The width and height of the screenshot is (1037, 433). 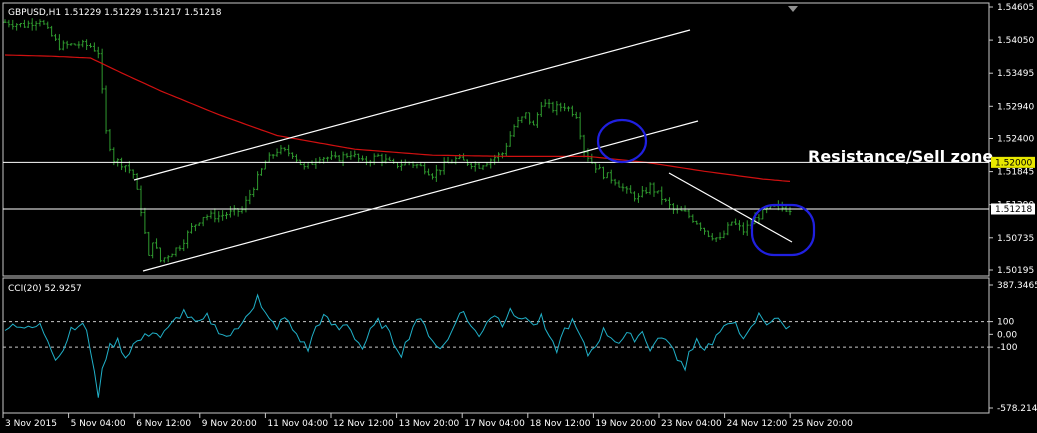 What do you see at coordinates (1017, 286) in the screenshot?
I see `cci-tick-label: 387.3465` at bounding box center [1017, 286].